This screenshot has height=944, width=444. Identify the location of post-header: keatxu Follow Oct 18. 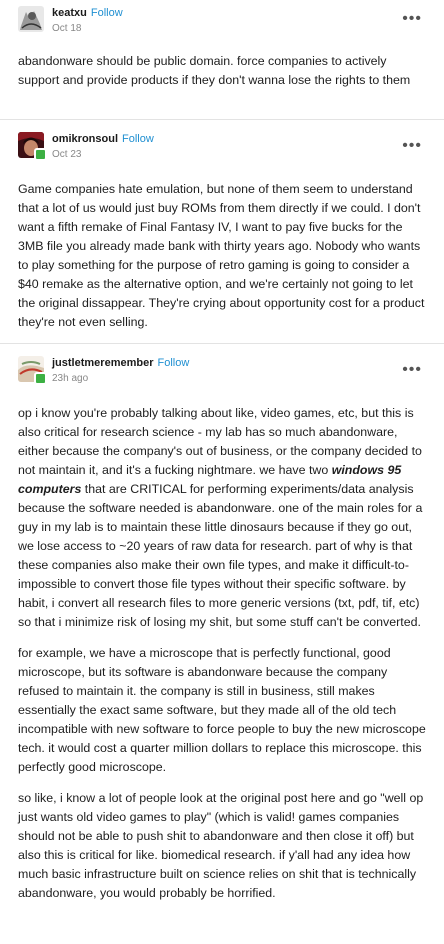
(222, 18).